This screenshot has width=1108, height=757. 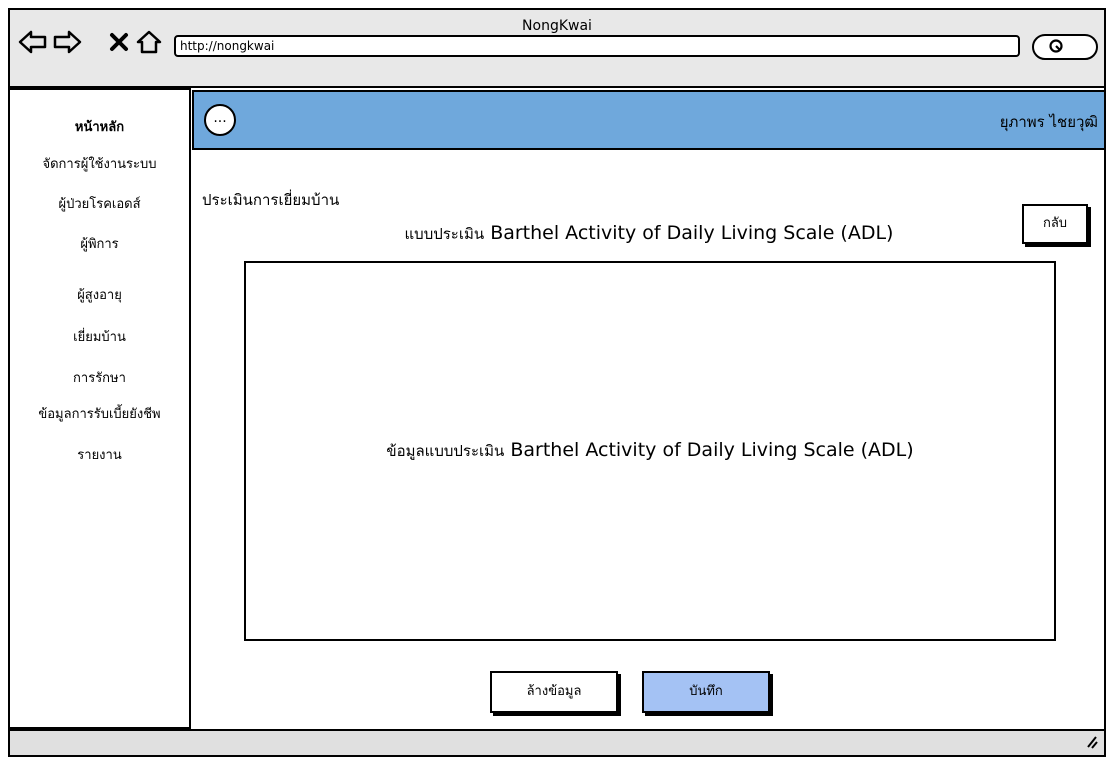 I want to click on status-bar, so click(x=557, y=743).